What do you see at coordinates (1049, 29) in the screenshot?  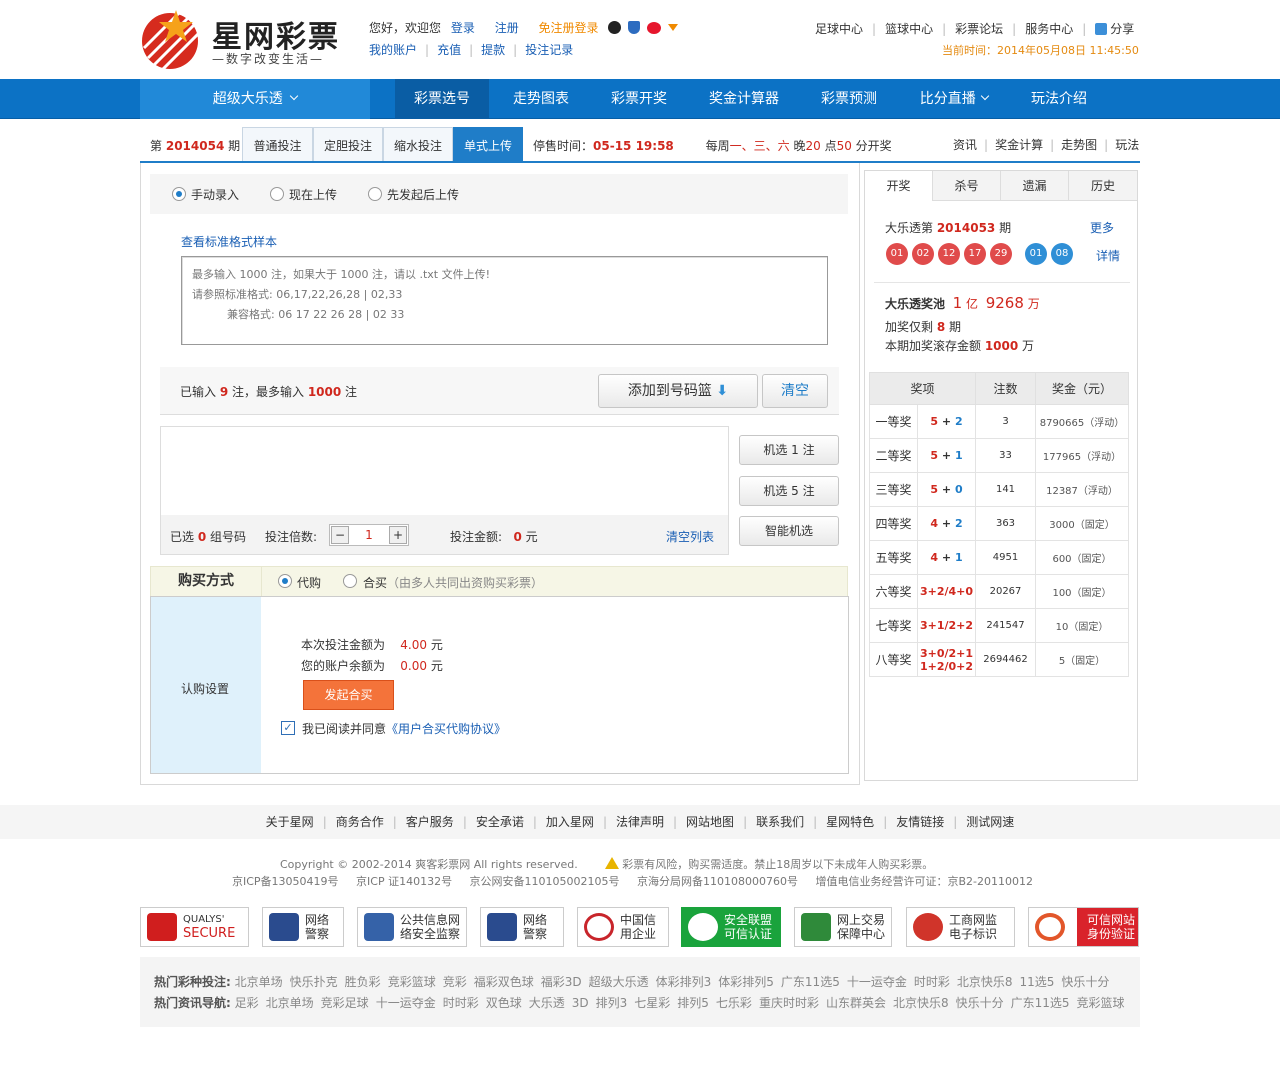 I see `top-link-service: 服务中心` at bounding box center [1049, 29].